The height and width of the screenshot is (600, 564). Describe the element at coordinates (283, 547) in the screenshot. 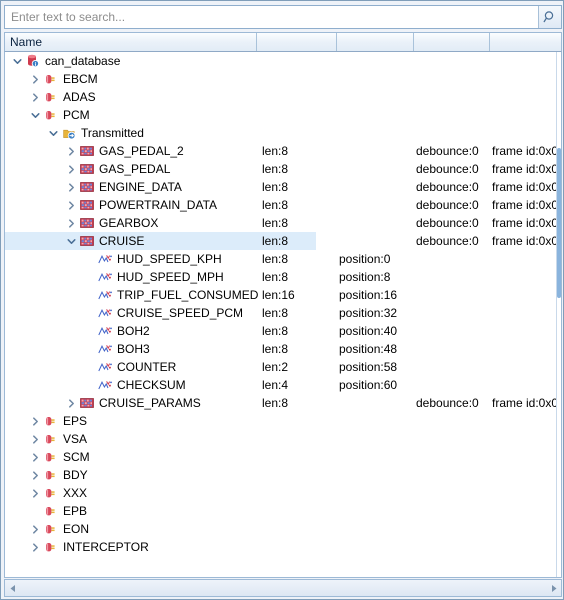

I see `tree-row: INTERCEPTOR` at that location.